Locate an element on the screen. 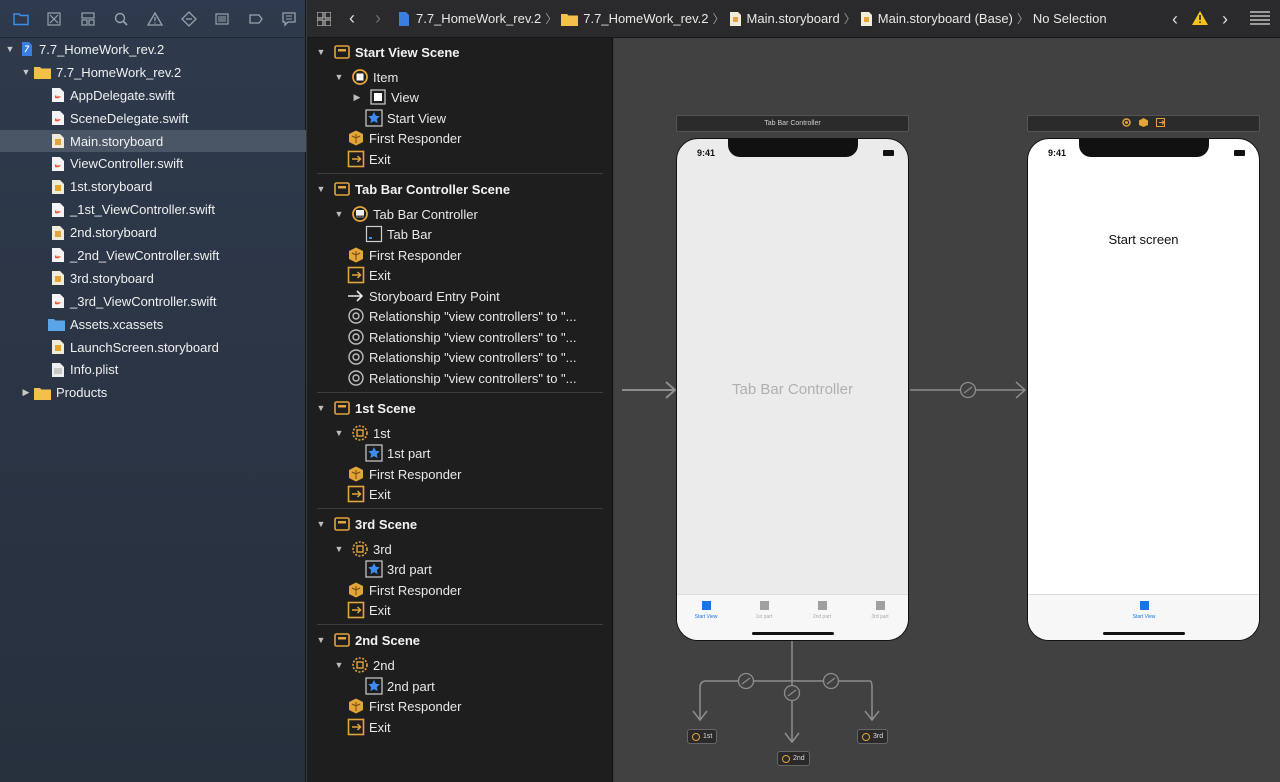  file-row: LaunchScreen.storyboard is located at coordinates (153, 347).